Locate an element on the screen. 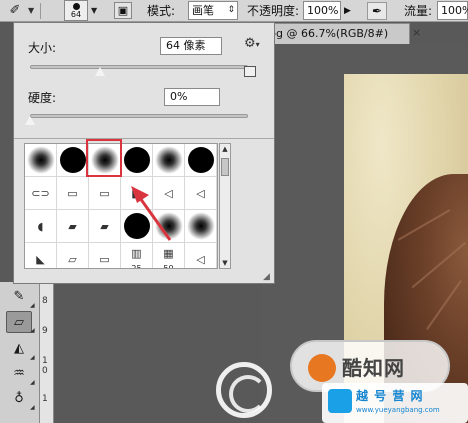 The image size is (468, 423). gear-icon: ⚙▾ is located at coordinates (252, 43).